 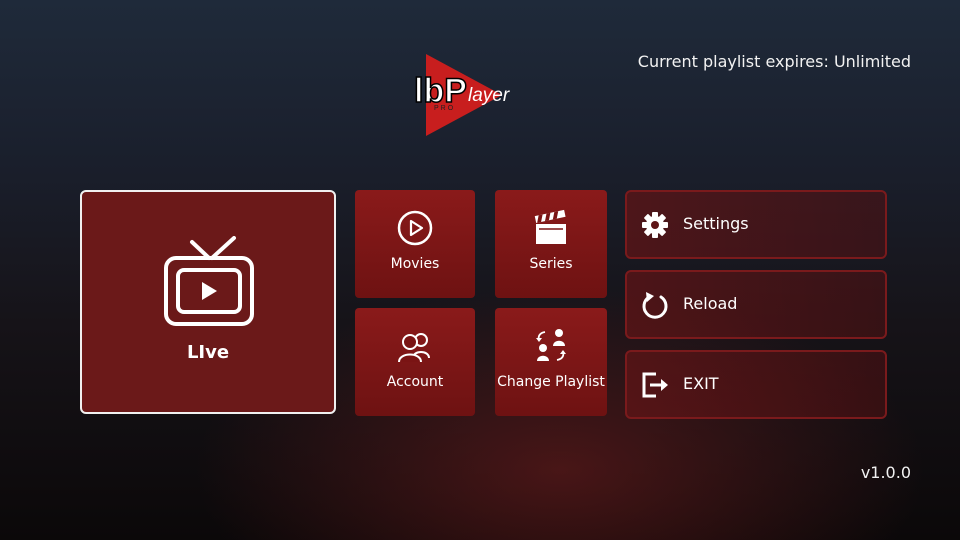 I want to click on clapperboard-icon, so click(x=551, y=229).